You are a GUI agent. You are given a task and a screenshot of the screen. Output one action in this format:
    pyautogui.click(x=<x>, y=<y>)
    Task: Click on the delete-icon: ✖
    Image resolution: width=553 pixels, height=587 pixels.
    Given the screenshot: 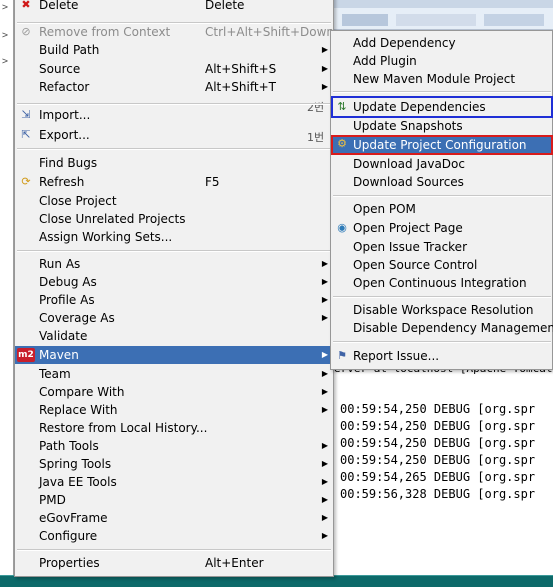 What is the action you would take?
    pyautogui.click(x=26, y=5)
    